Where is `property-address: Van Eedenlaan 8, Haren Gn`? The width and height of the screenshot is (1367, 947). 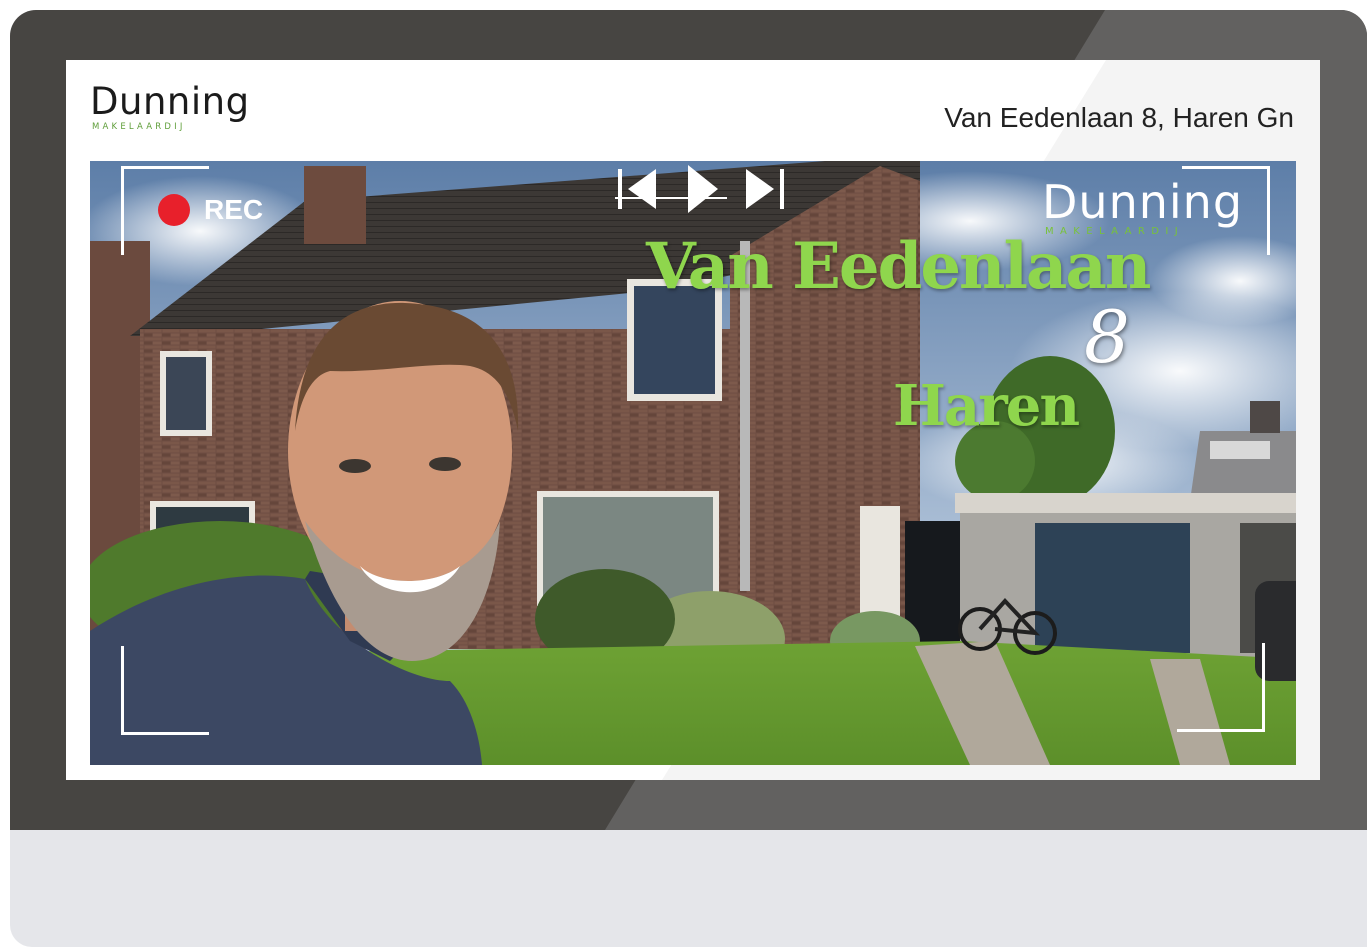
property-address: Van Eedenlaan 8, Haren Gn is located at coordinates (1119, 117).